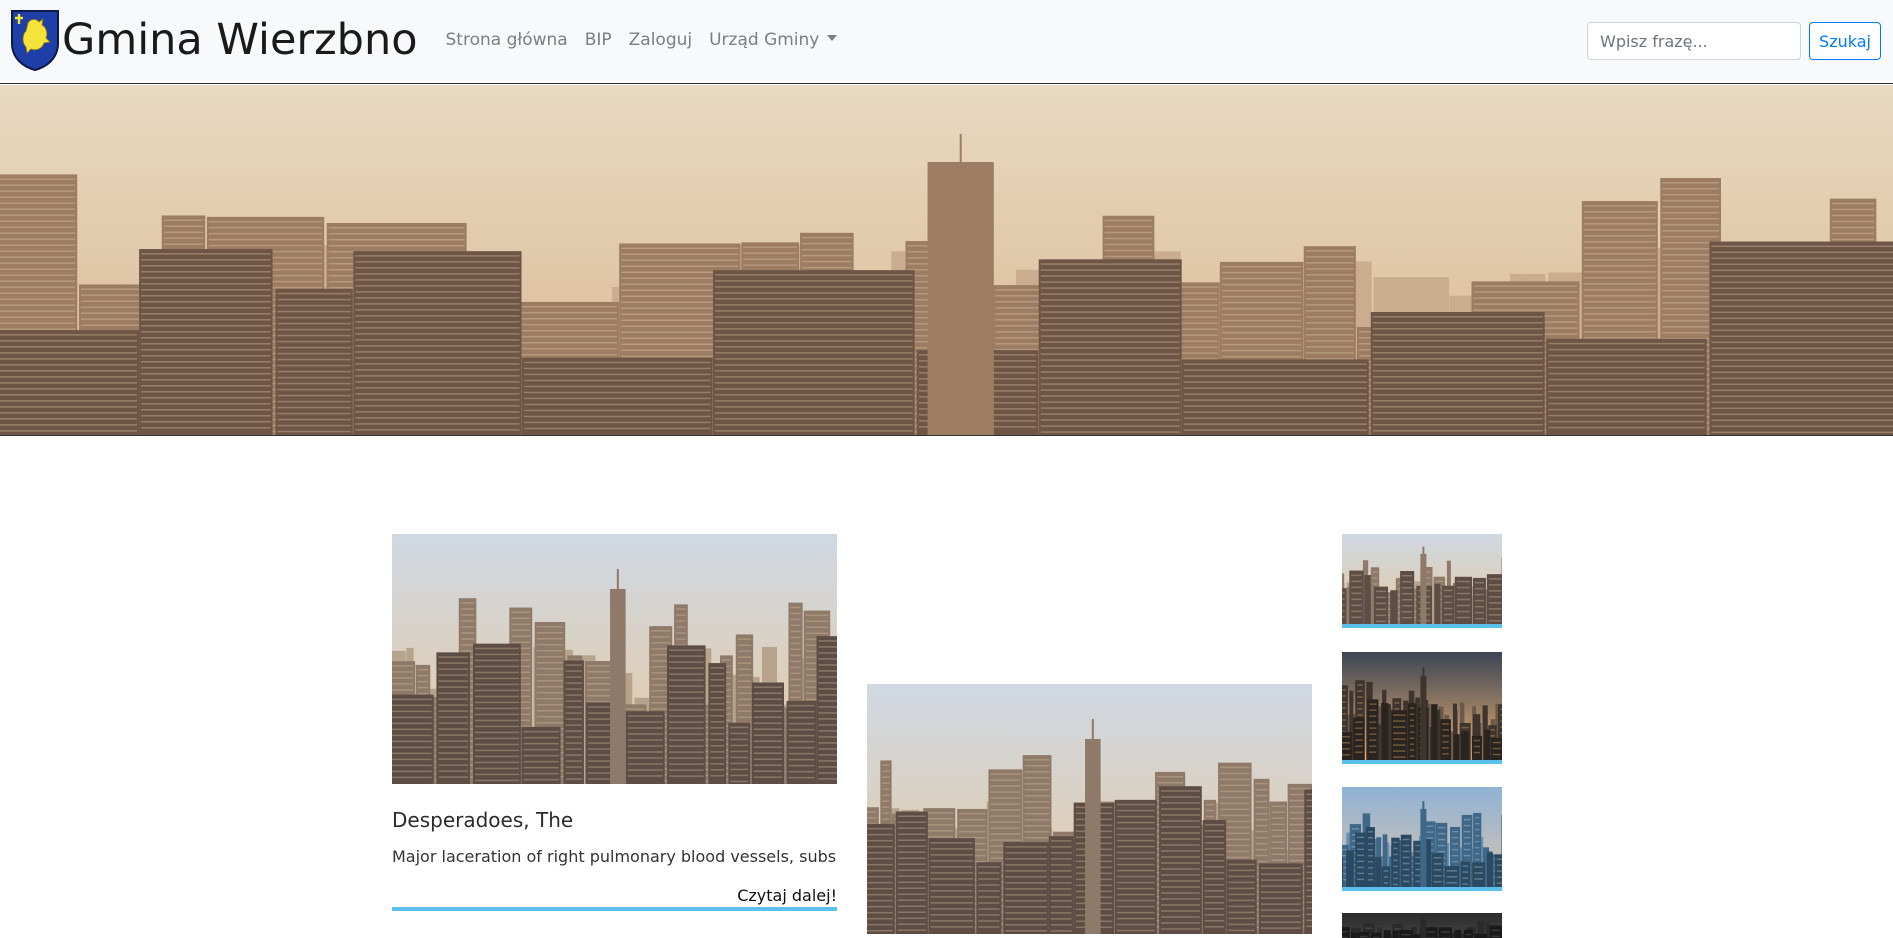  What do you see at coordinates (240, 40) in the screenshot?
I see `site-title: Gmina Wierzbno` at bounding box center [240, 40].